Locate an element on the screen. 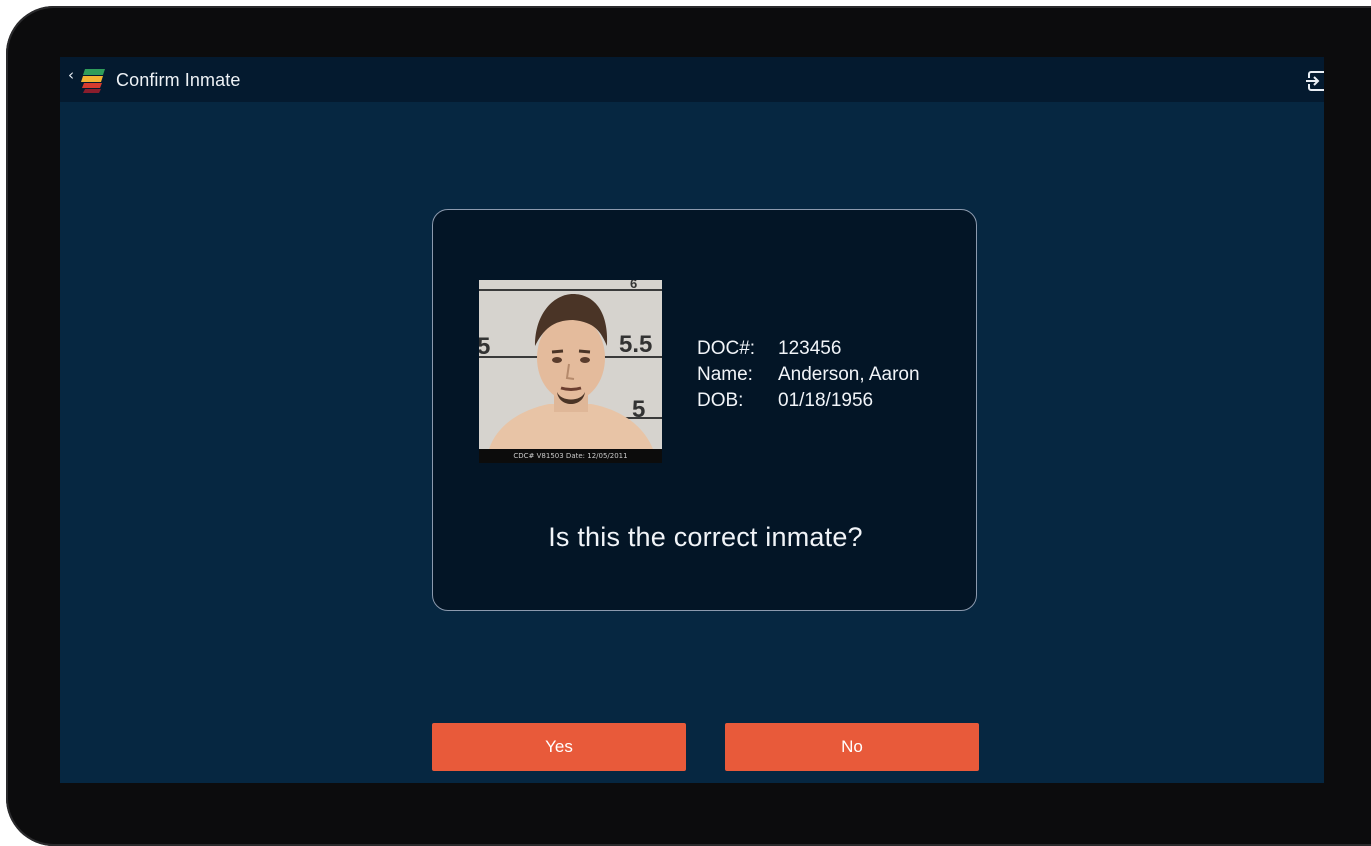 Image resolution: width=1371 pixels, height=846 pixels. logout-icon is located at coordinates (1314, 81).